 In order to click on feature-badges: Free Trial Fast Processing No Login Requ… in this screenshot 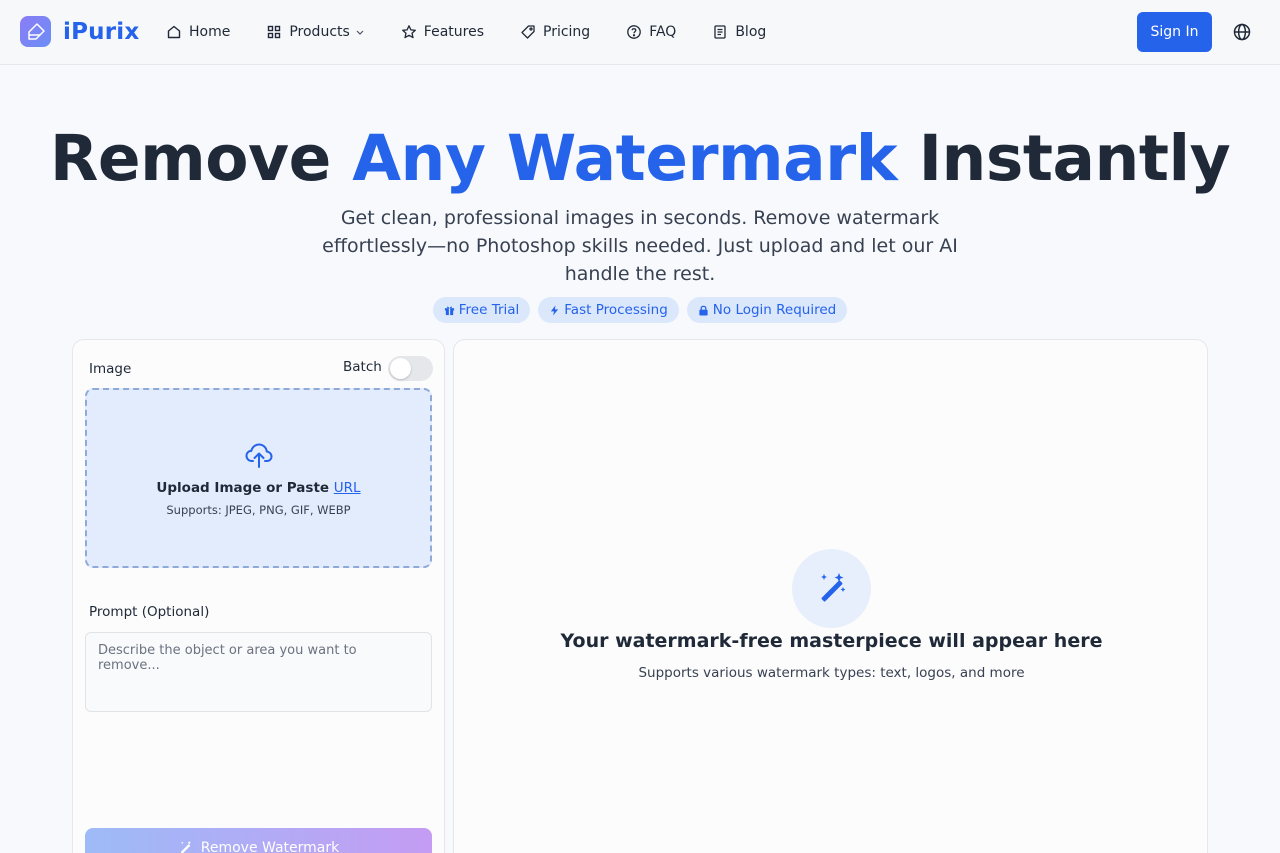, I will do `click(640, 310)`.